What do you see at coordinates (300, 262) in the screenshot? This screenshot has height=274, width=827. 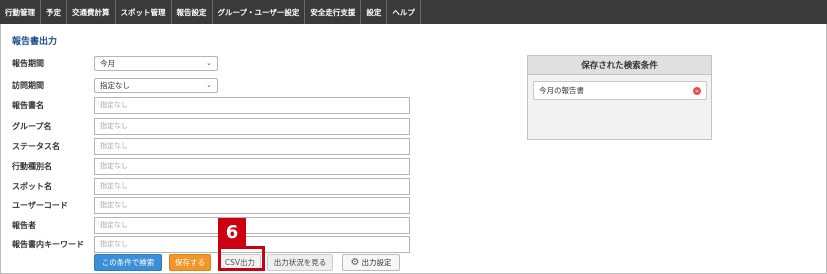 I see `export-status-button: 出力状況を見る` at bounding box center [300, 262].